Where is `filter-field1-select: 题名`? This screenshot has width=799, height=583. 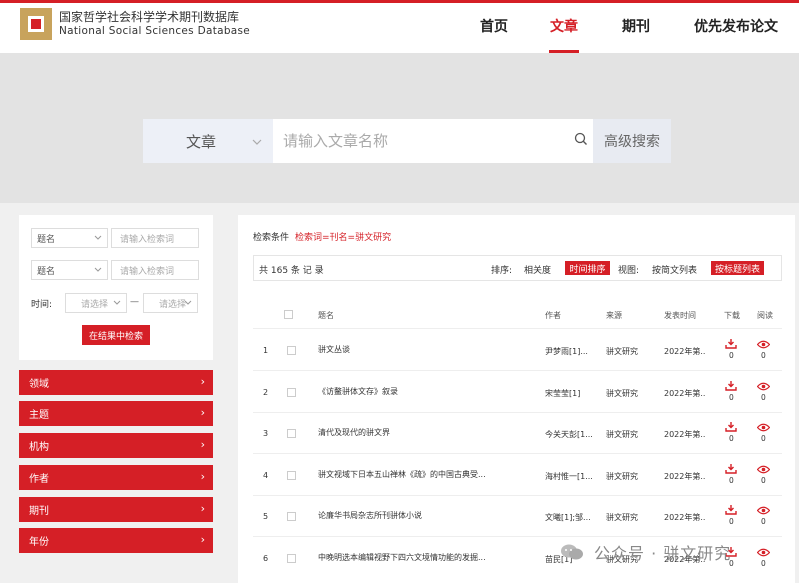 filter-field1-select: 题名 is located at coordinates (69, 238).